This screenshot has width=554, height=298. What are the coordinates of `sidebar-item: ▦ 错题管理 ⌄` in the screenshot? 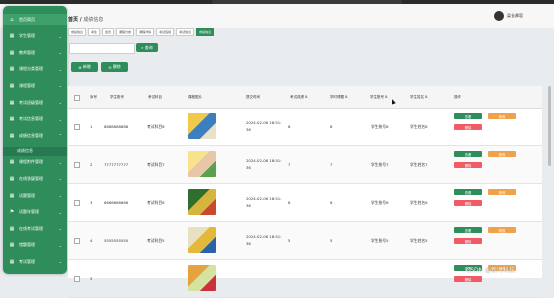 It's located at (35, 245).